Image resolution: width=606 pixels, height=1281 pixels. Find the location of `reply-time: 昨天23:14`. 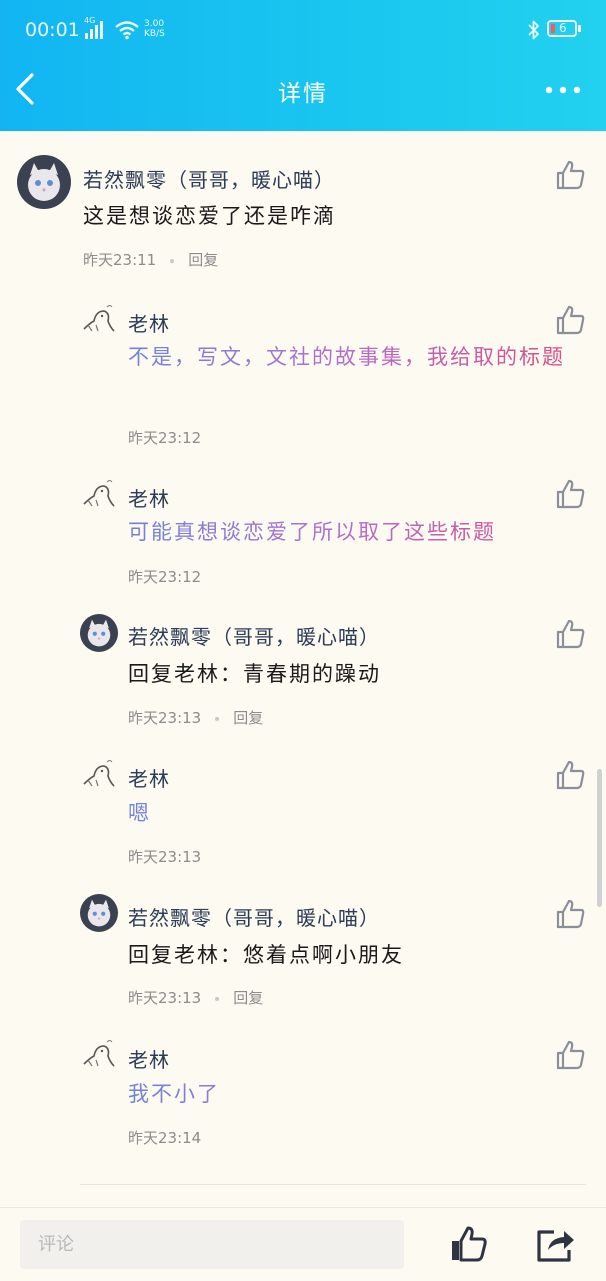

reply-time: 昨天23:14 is located at coordinates (165, 1138).